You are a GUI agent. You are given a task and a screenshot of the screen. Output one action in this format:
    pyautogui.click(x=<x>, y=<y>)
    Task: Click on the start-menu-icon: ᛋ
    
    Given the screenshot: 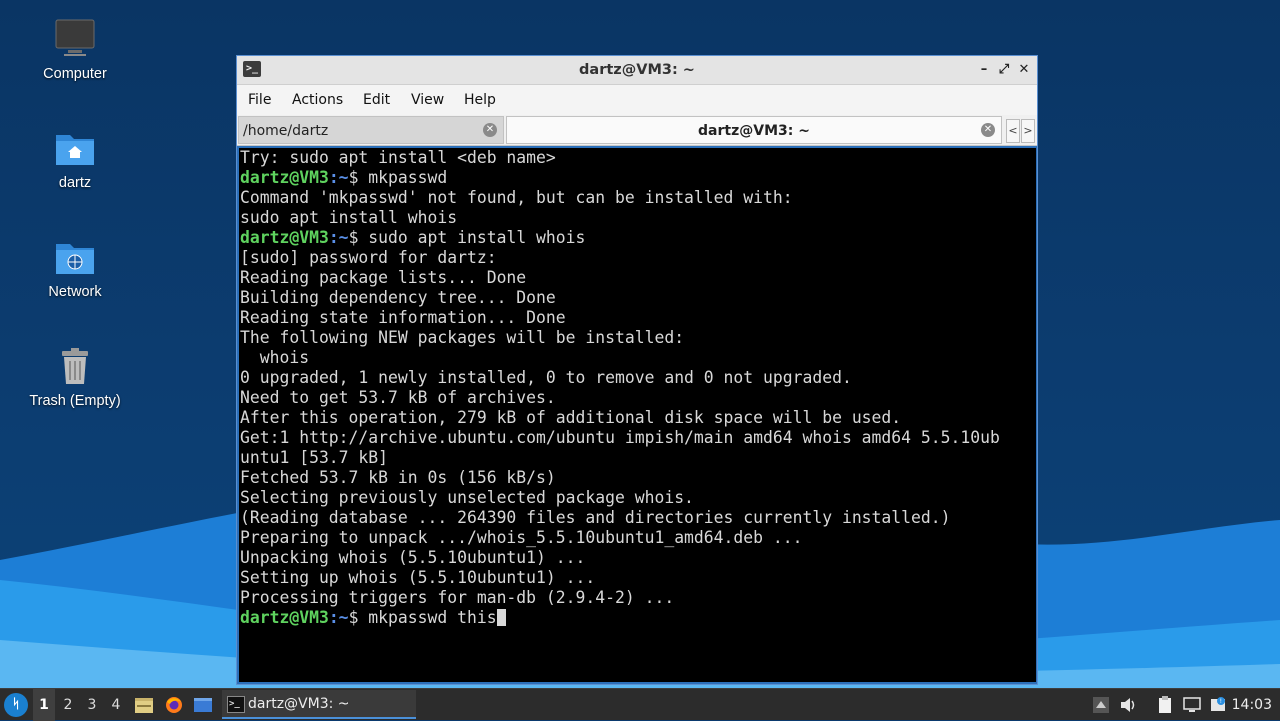 What is the action you would take?
    pyautogui.click(x=16, y=705)
    